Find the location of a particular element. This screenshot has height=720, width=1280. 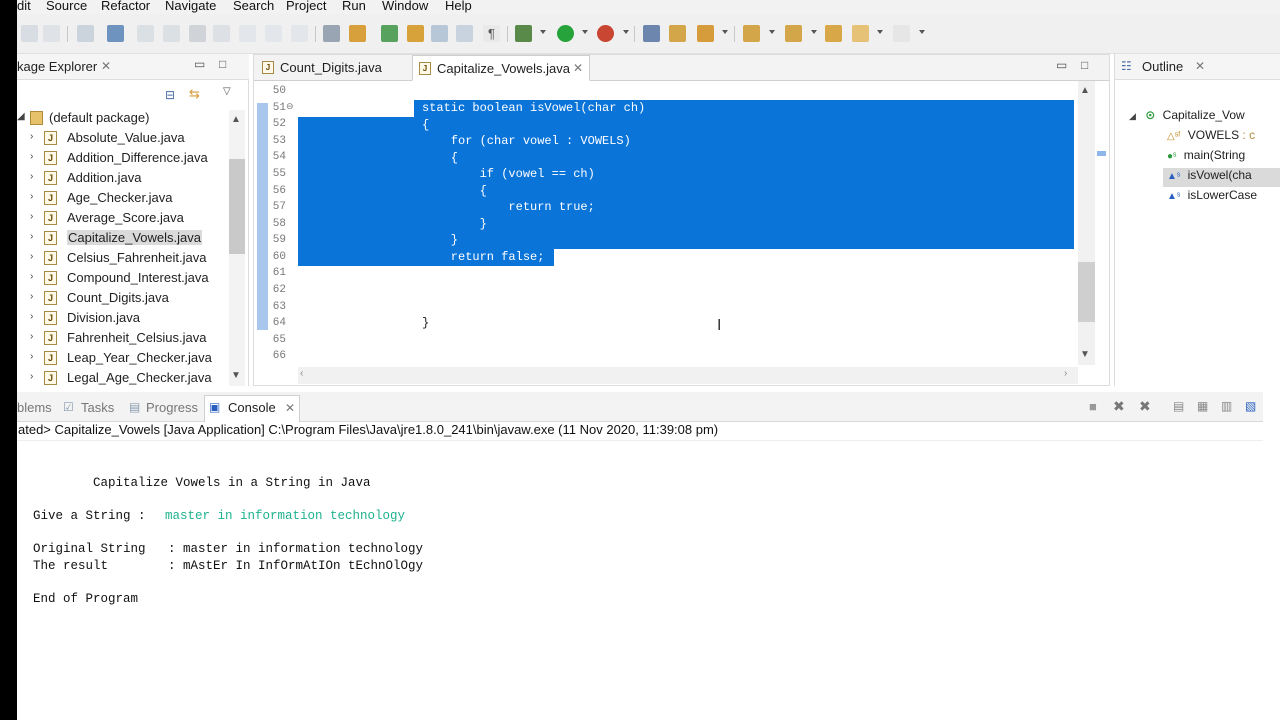

package-explorer-title: kage Explorer is located at coordinates (57, 66).